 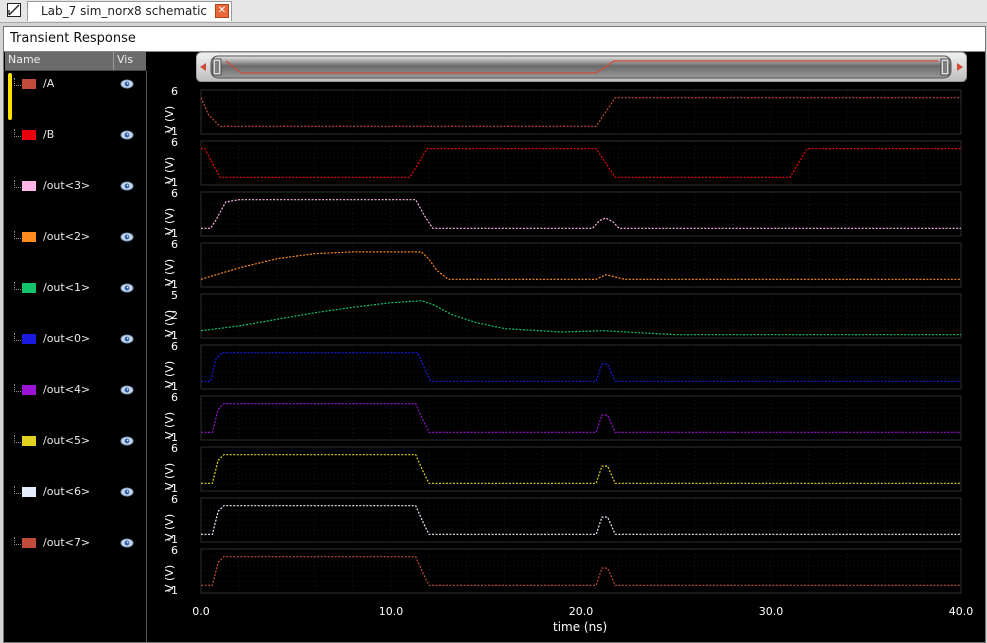 What do you see at coordinates (49, 83) in the screenshot?
I see `signal-name: /A` at bounding box center [49, 83].